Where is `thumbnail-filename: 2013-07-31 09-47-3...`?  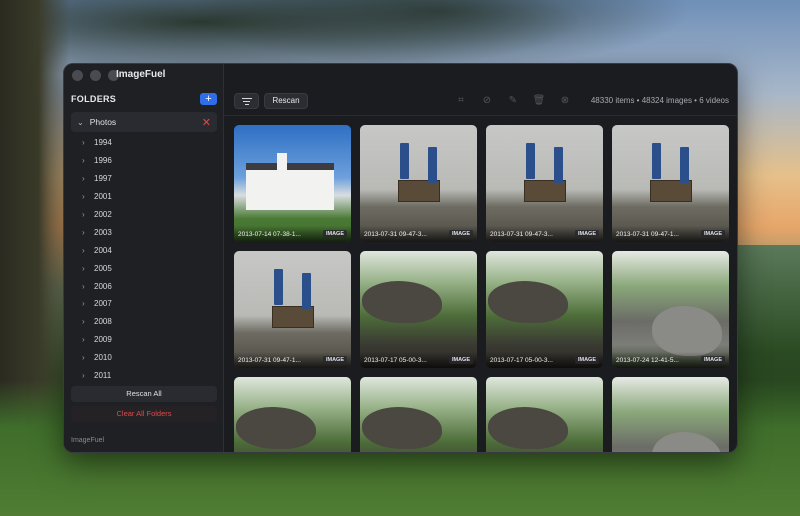 thumbnail-filename: 2013-07-31 09-47-3... is located at coordinates (395, 234).